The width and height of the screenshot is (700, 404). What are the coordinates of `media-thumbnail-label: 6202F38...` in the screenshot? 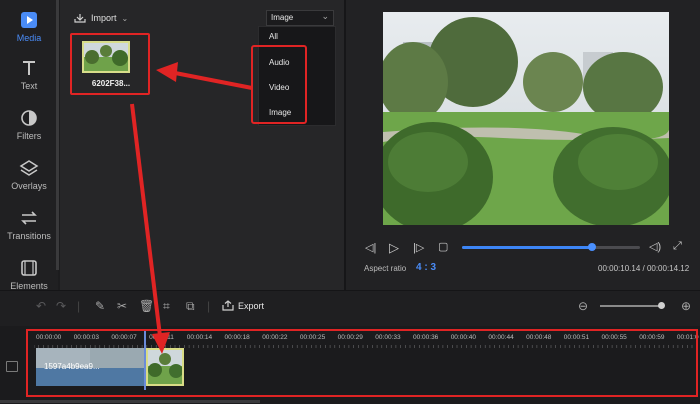 It's located at (111, 83).